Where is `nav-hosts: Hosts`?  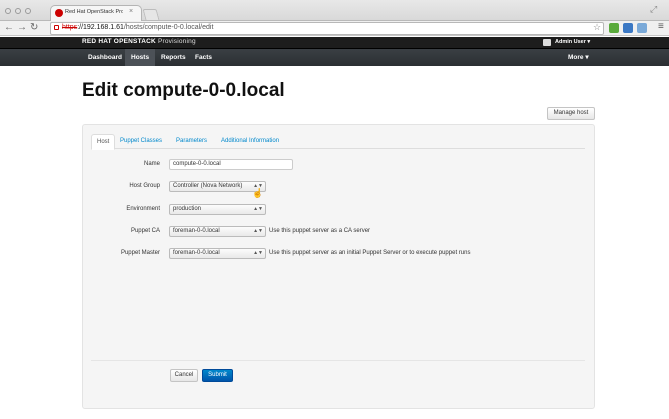 nav-hosts: Hosts is located at coordinates (140, 57).